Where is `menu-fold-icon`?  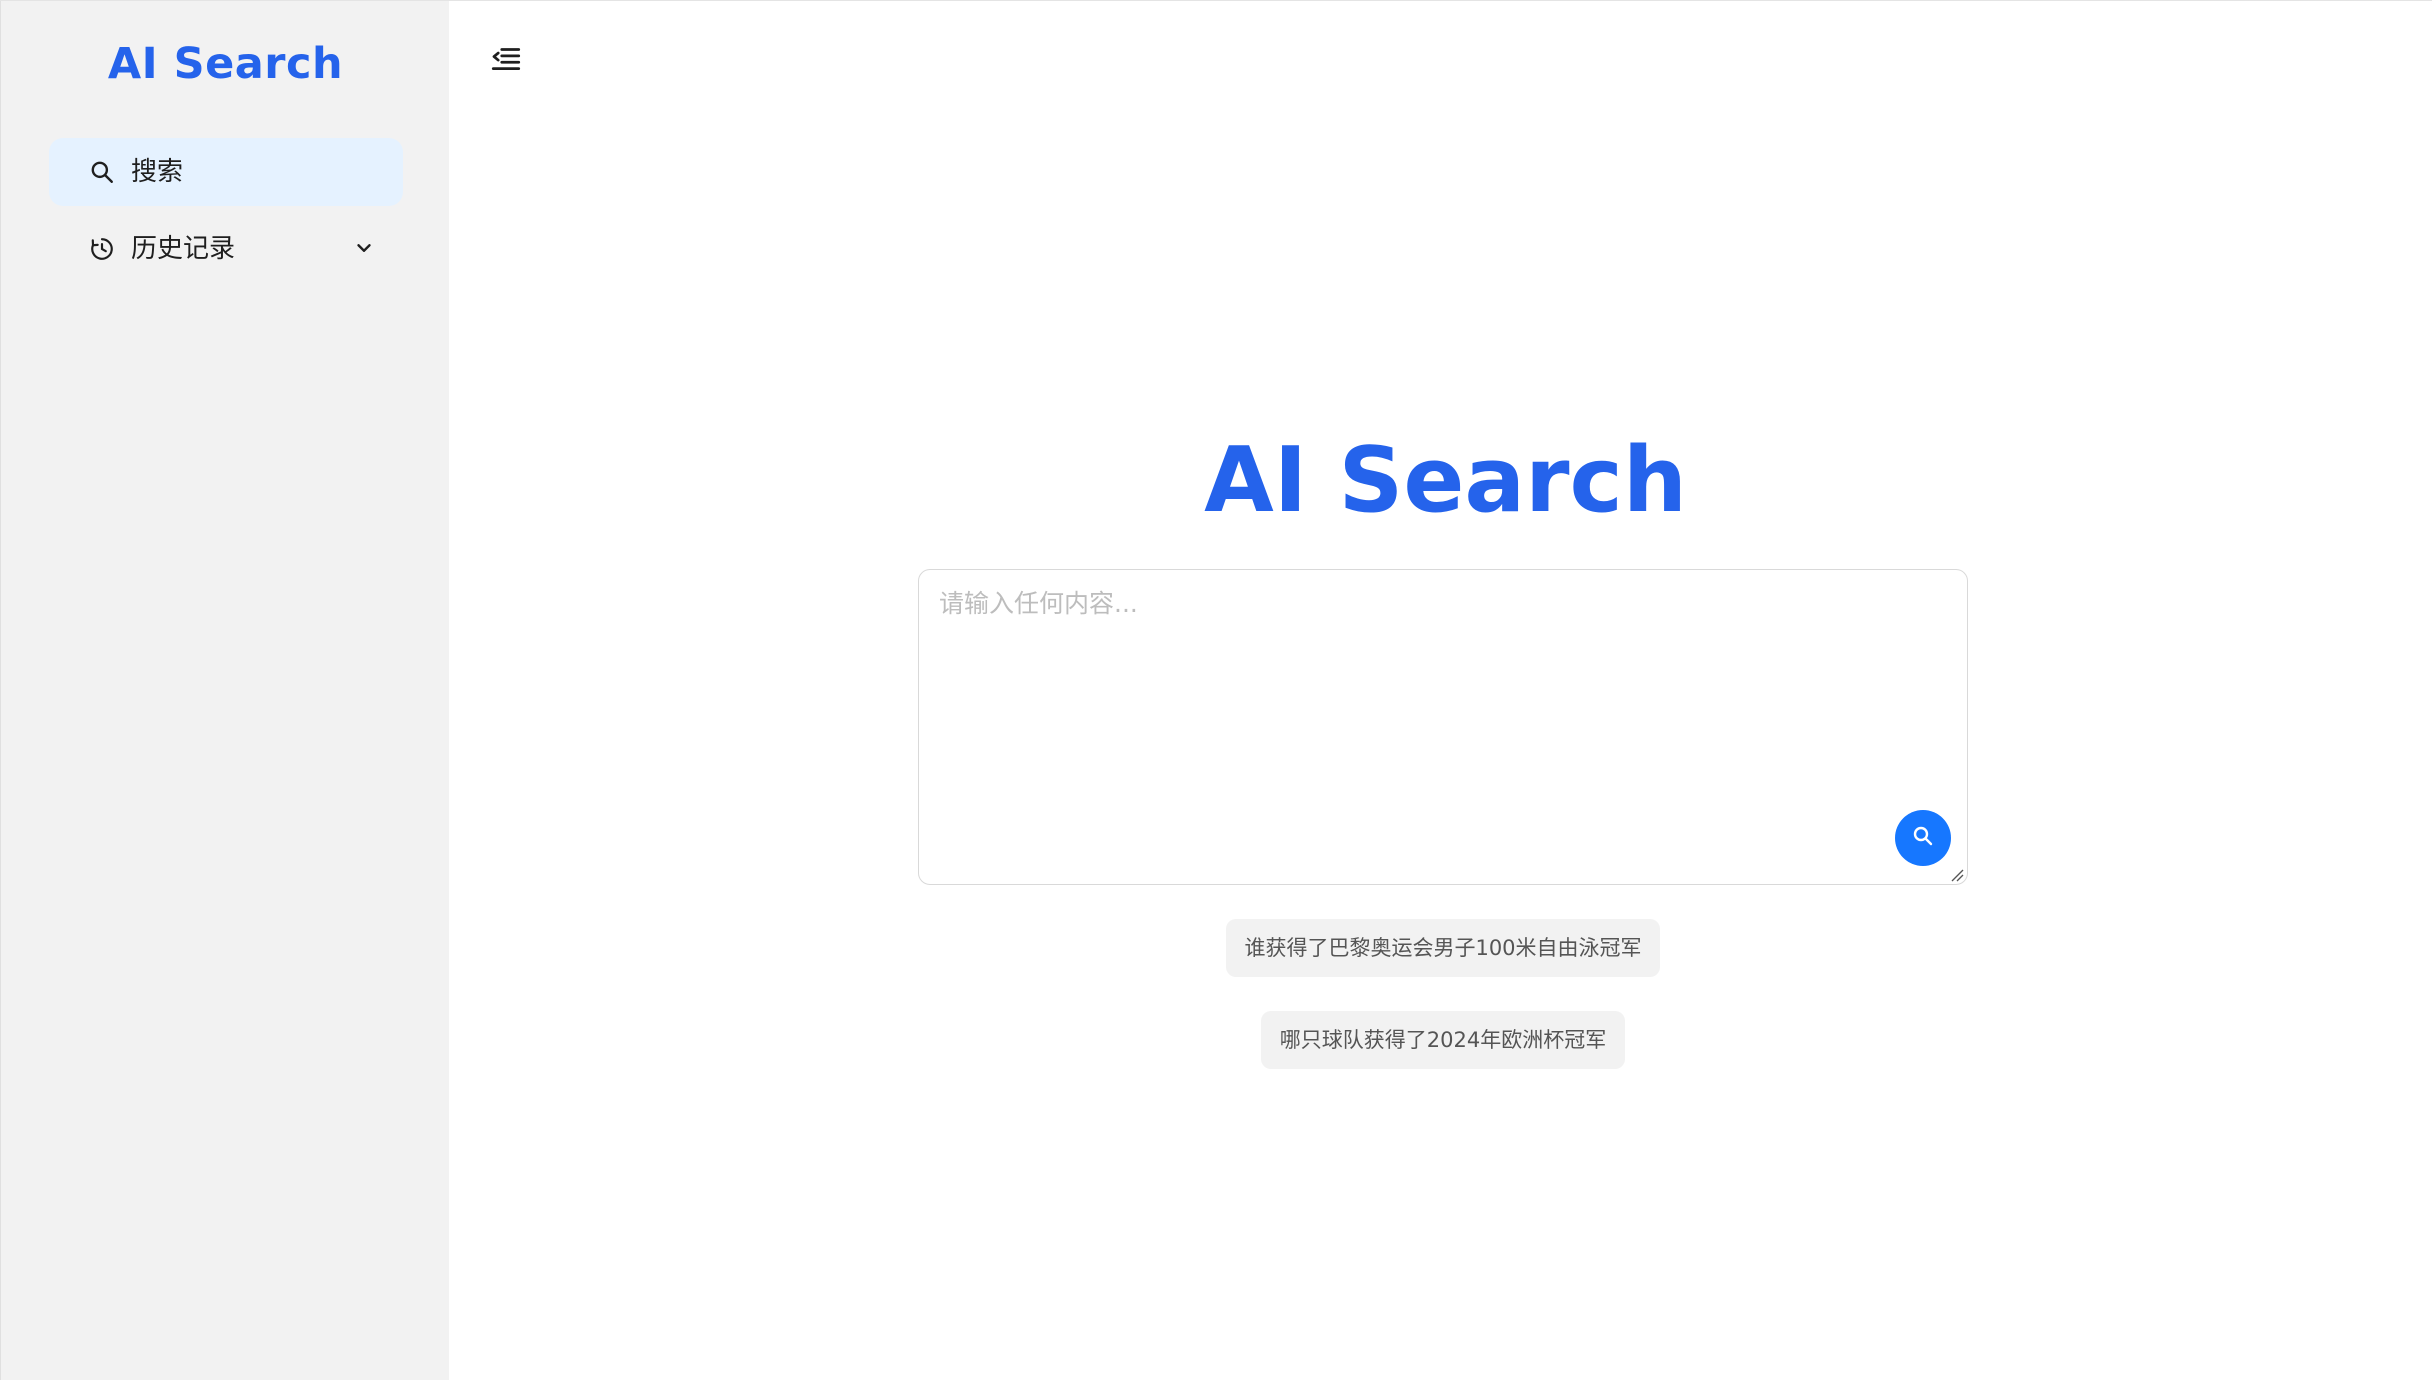 menu-fold-icon is located at coordinates (506, 58).